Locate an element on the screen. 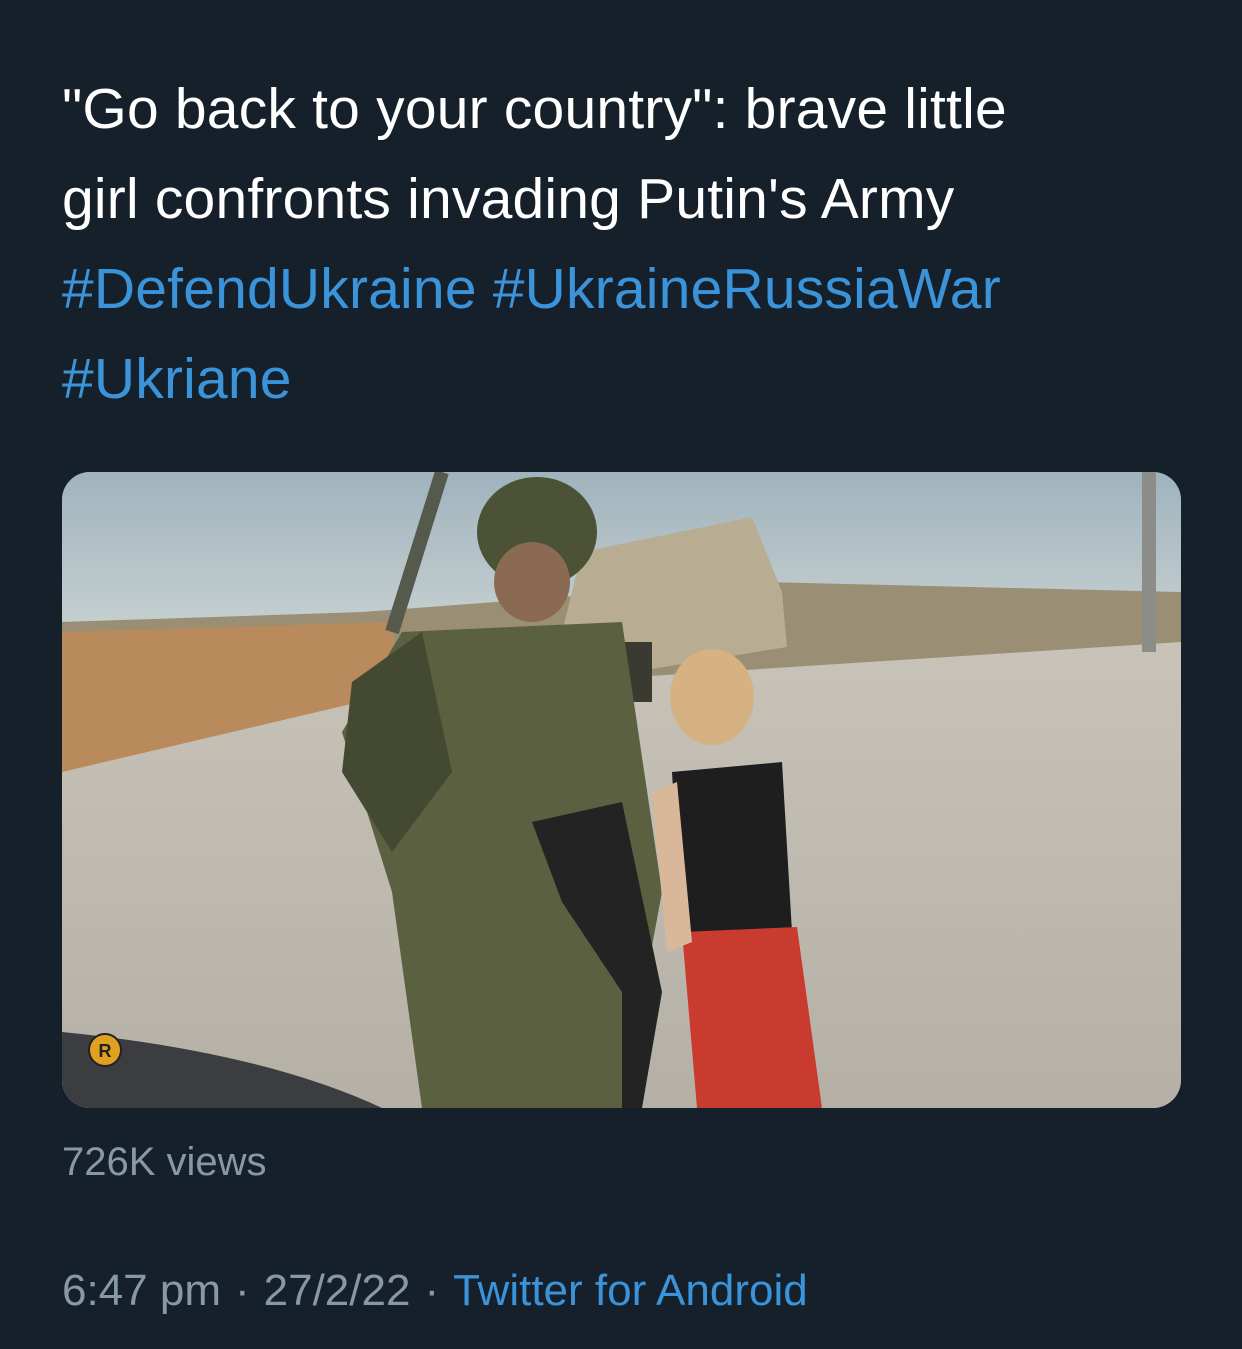  soldier-face is located at coordinates (532, 582).